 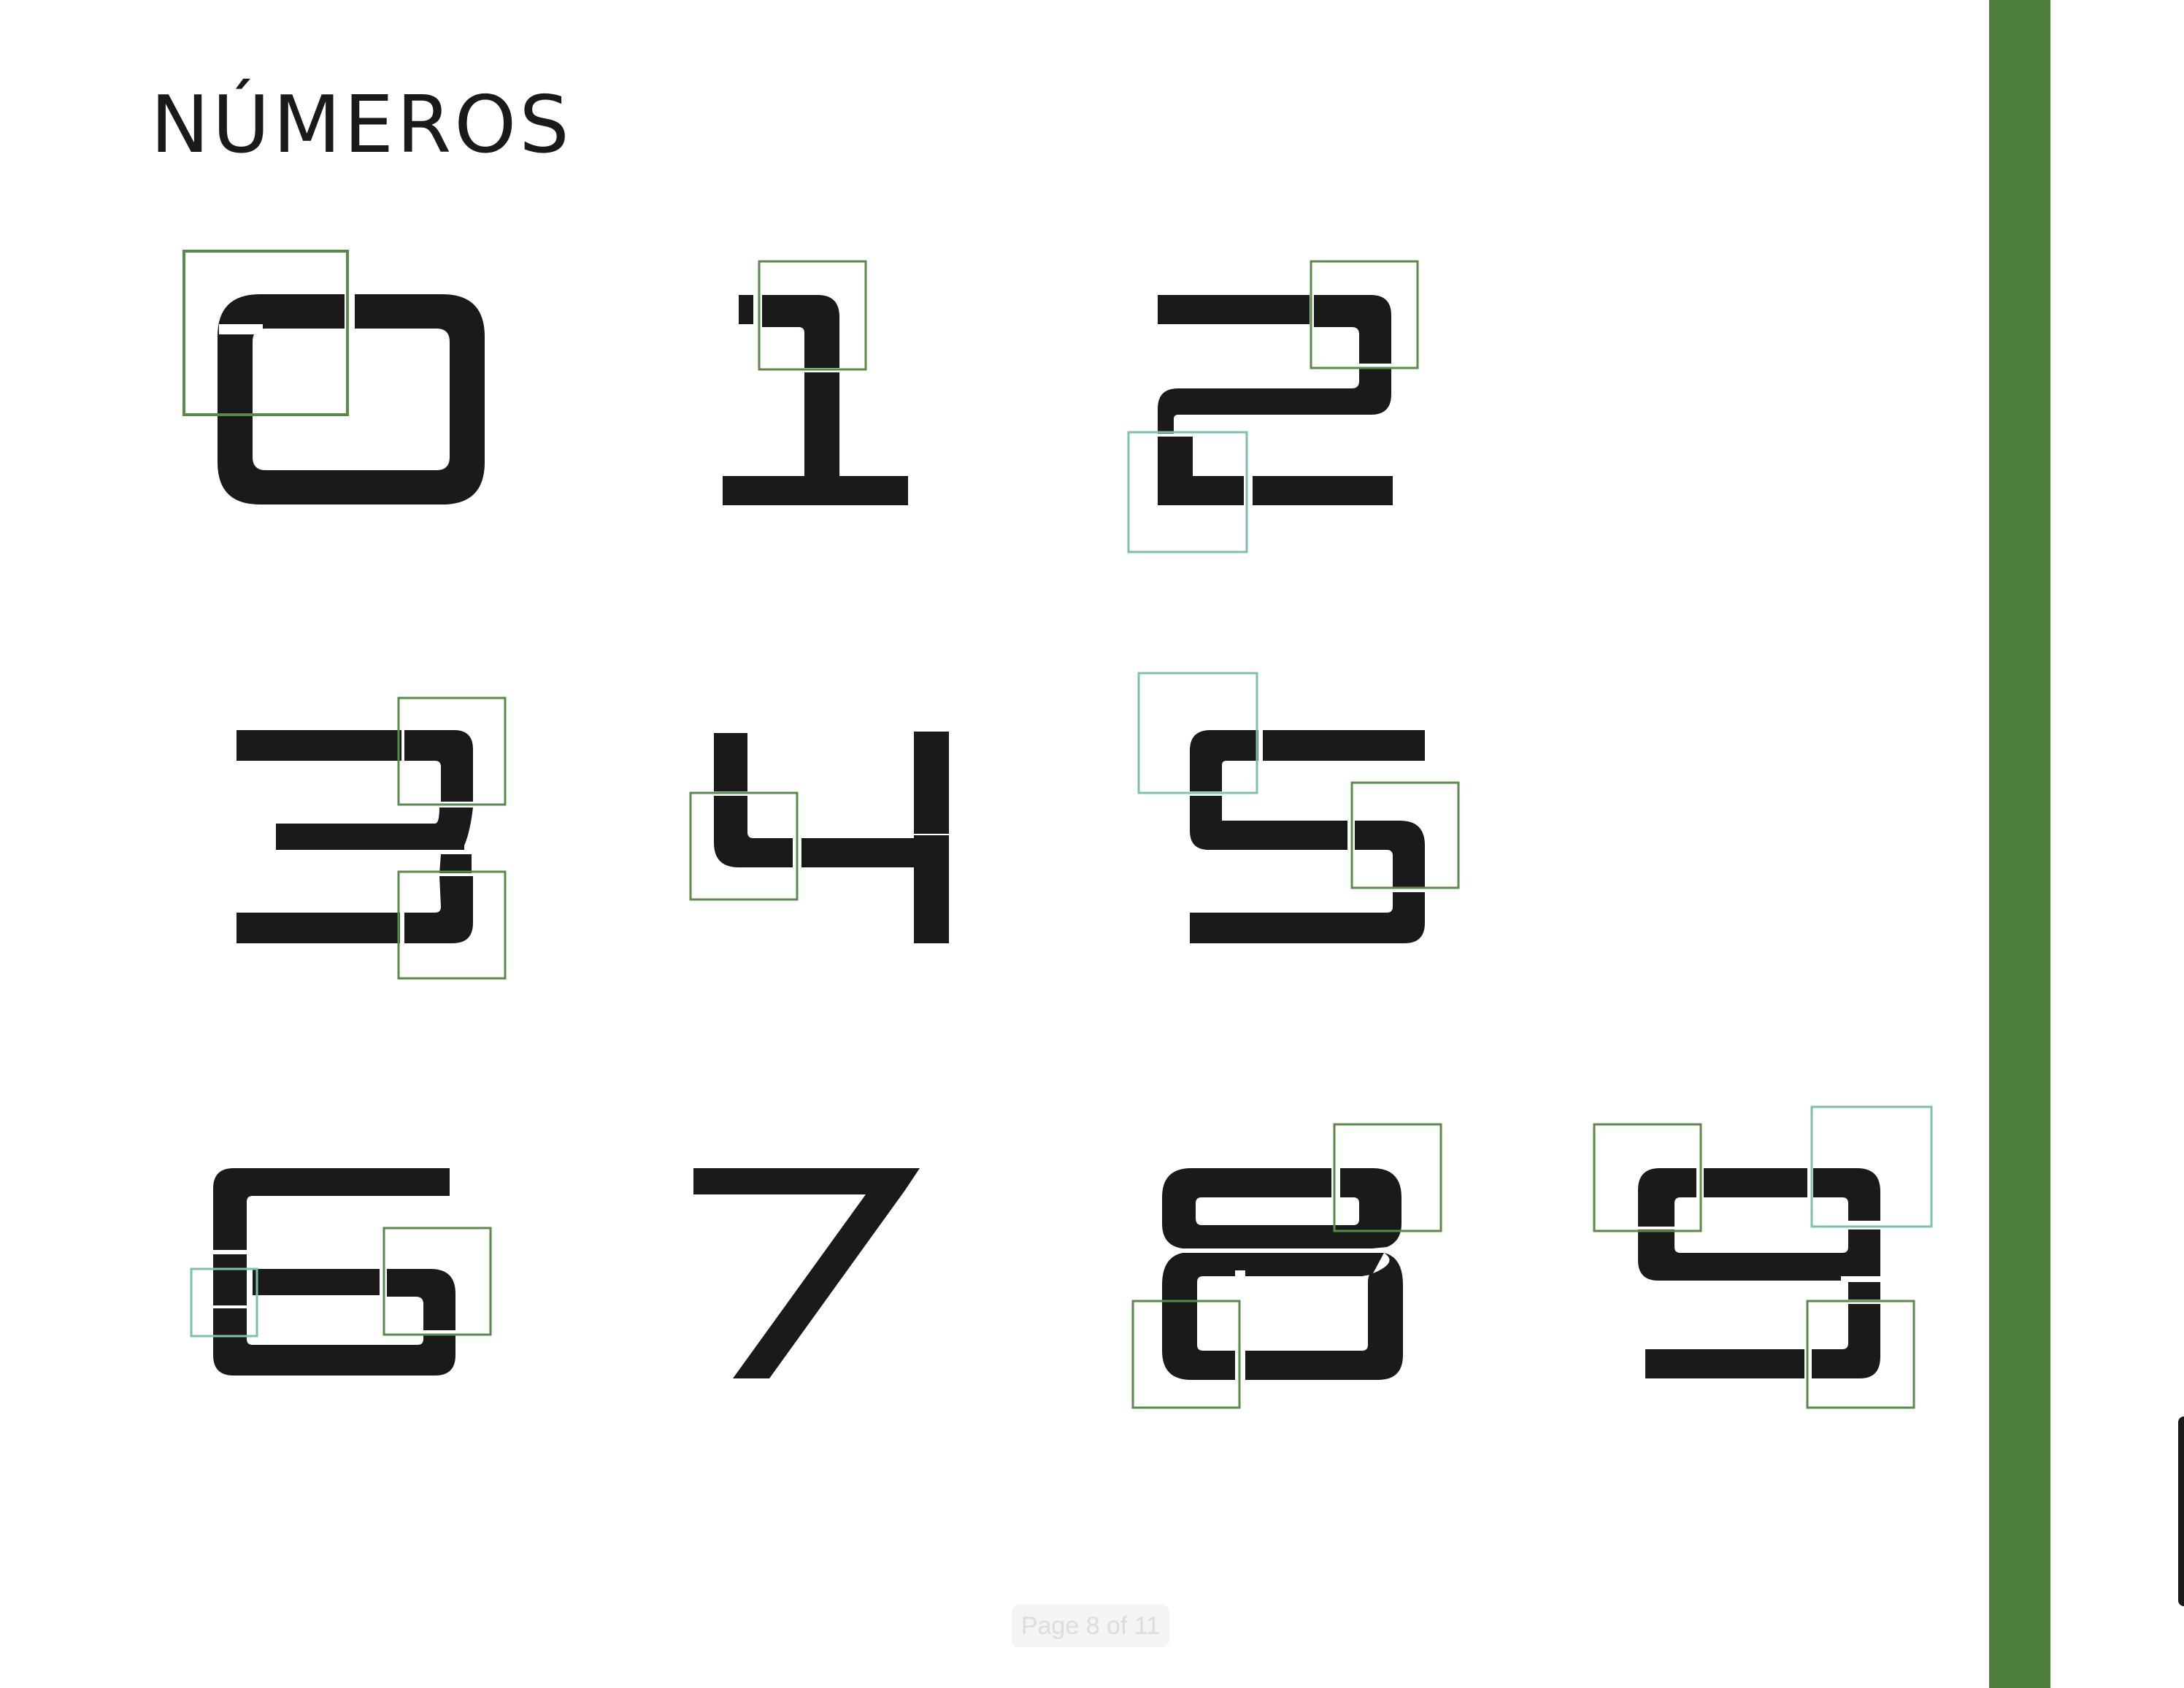 What do you see at coordinates (2181, 1511) in the screenshot?
I see `edge-tab` at bounding box center [2181, 1511].